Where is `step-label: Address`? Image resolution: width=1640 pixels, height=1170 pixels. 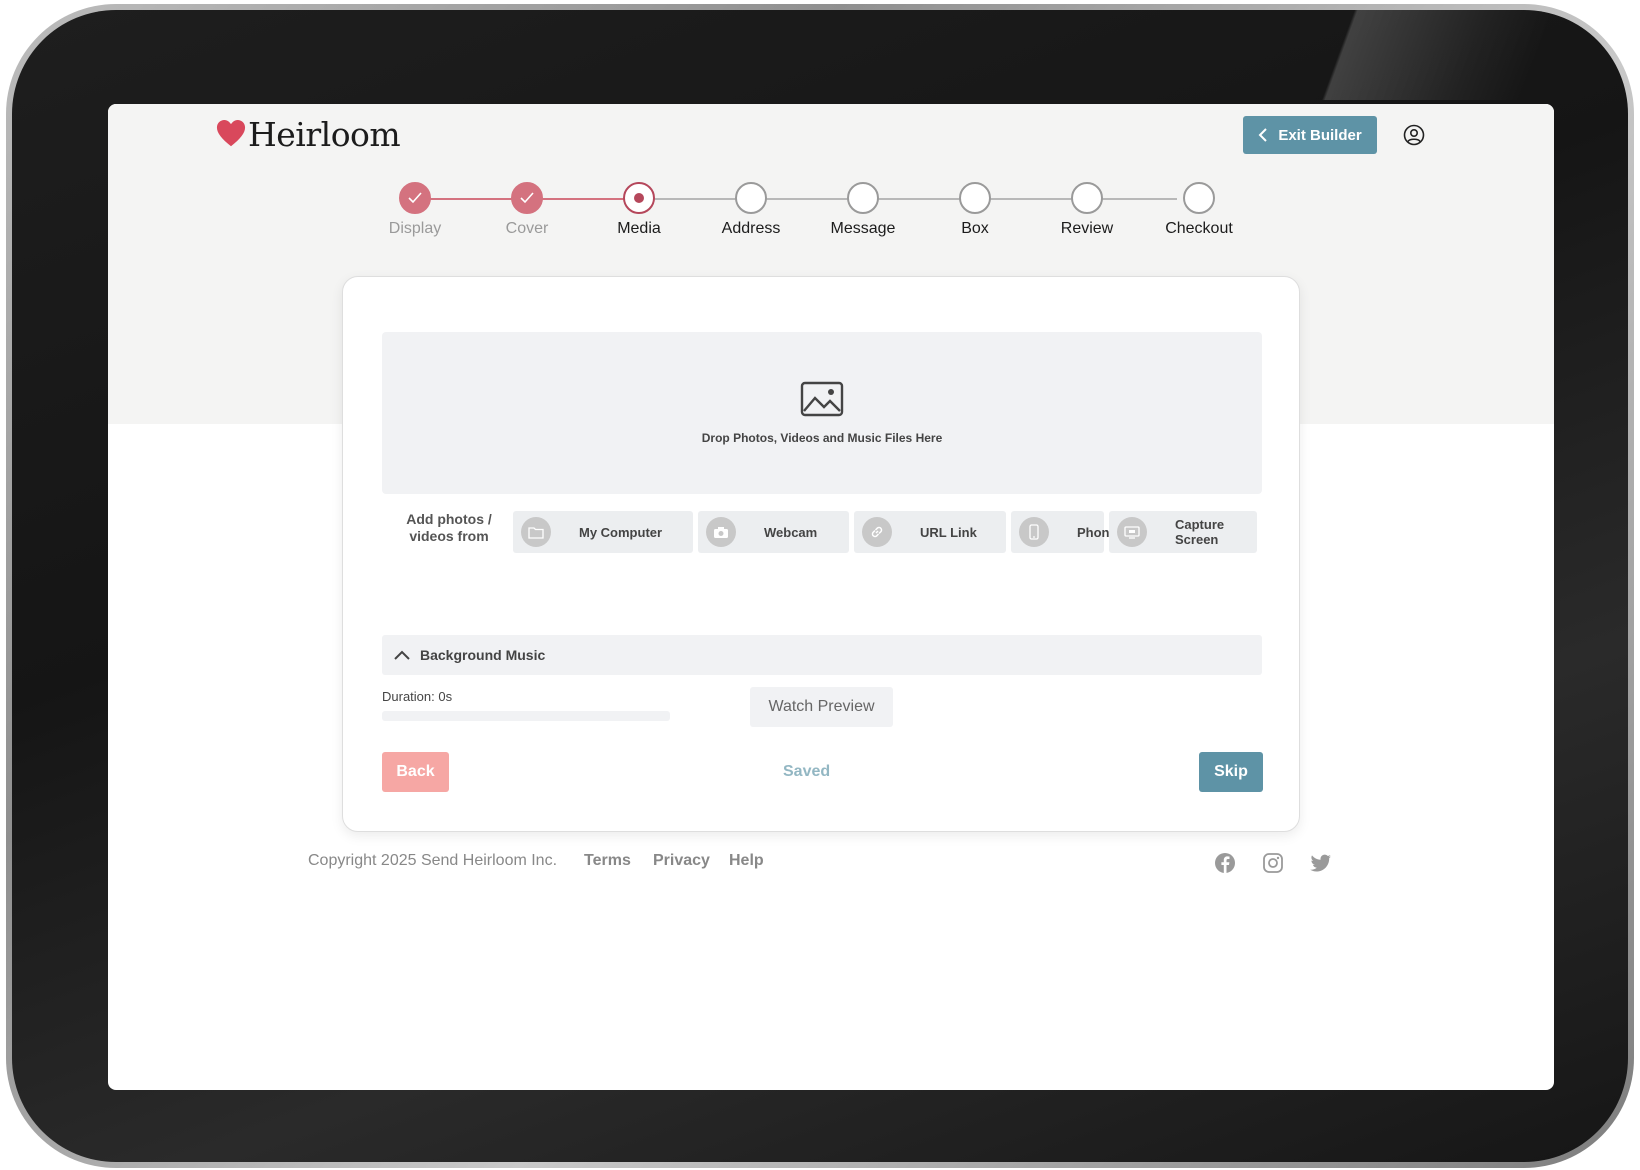 step-label: Address is located at coordinates (751, 228).